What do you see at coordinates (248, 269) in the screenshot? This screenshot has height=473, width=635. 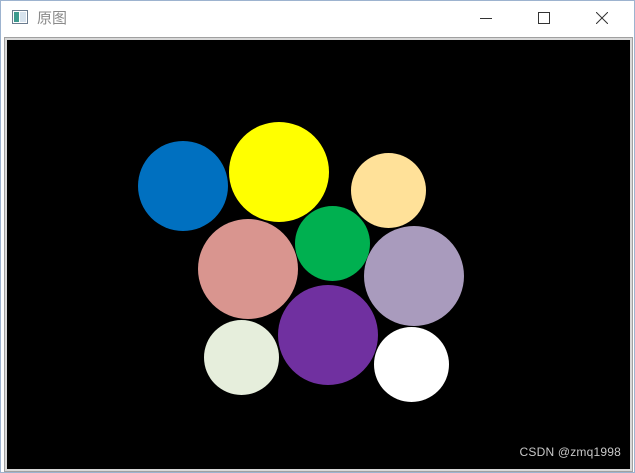 I see `circle-rose` at bounding box center [248, 269].